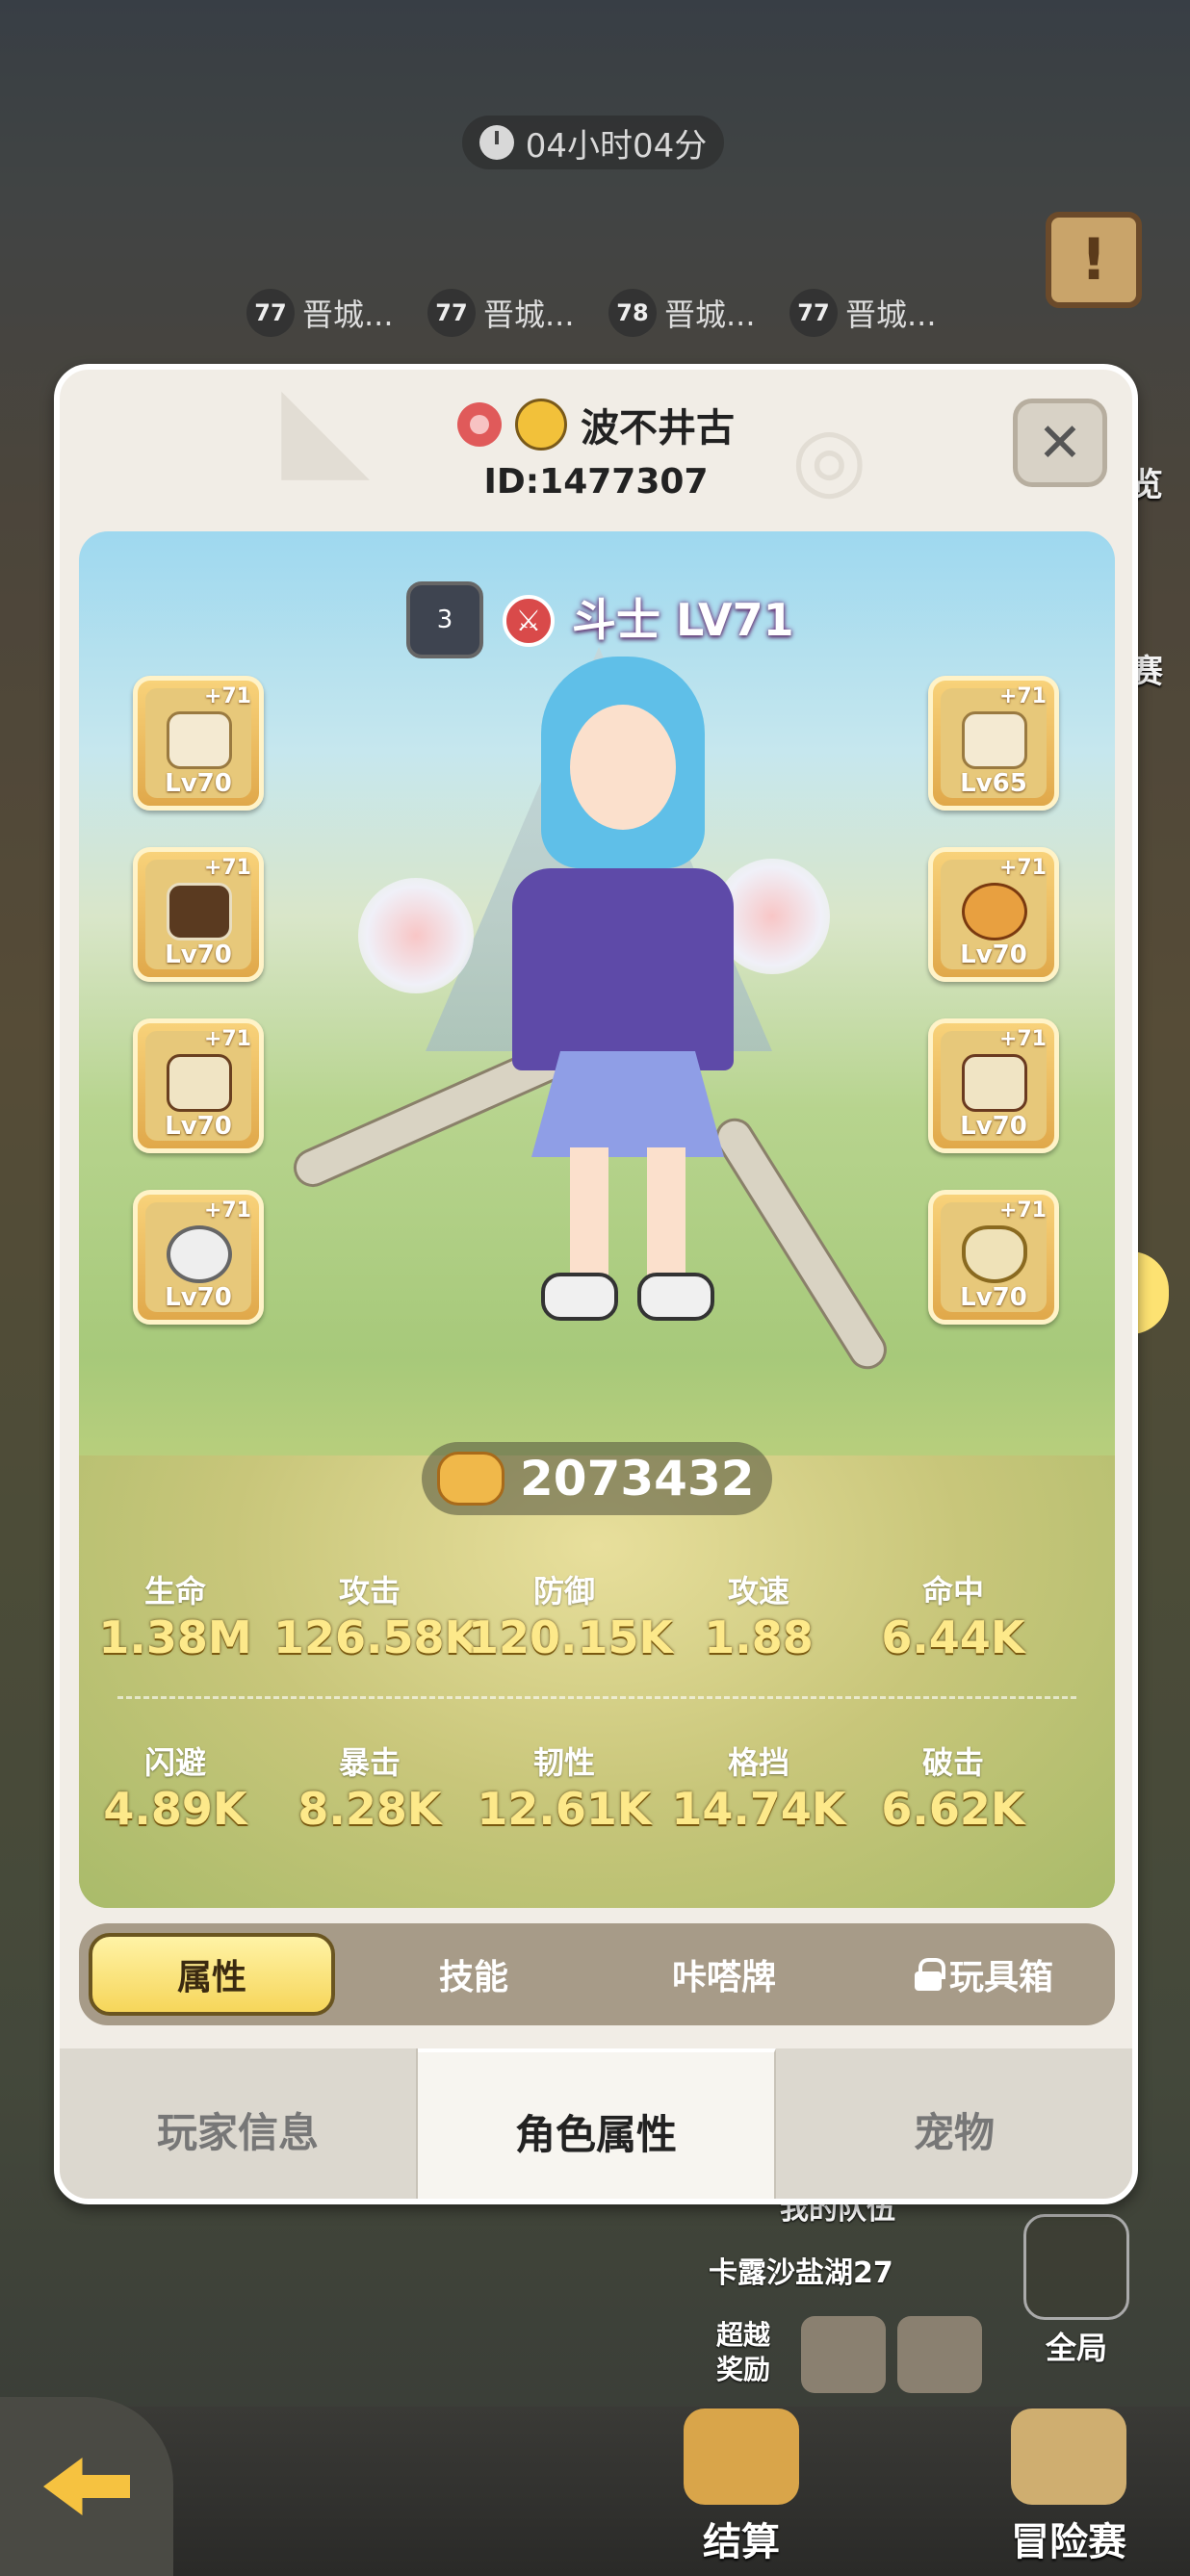  I want to click on rank-badge: 3, so click(445, 619).